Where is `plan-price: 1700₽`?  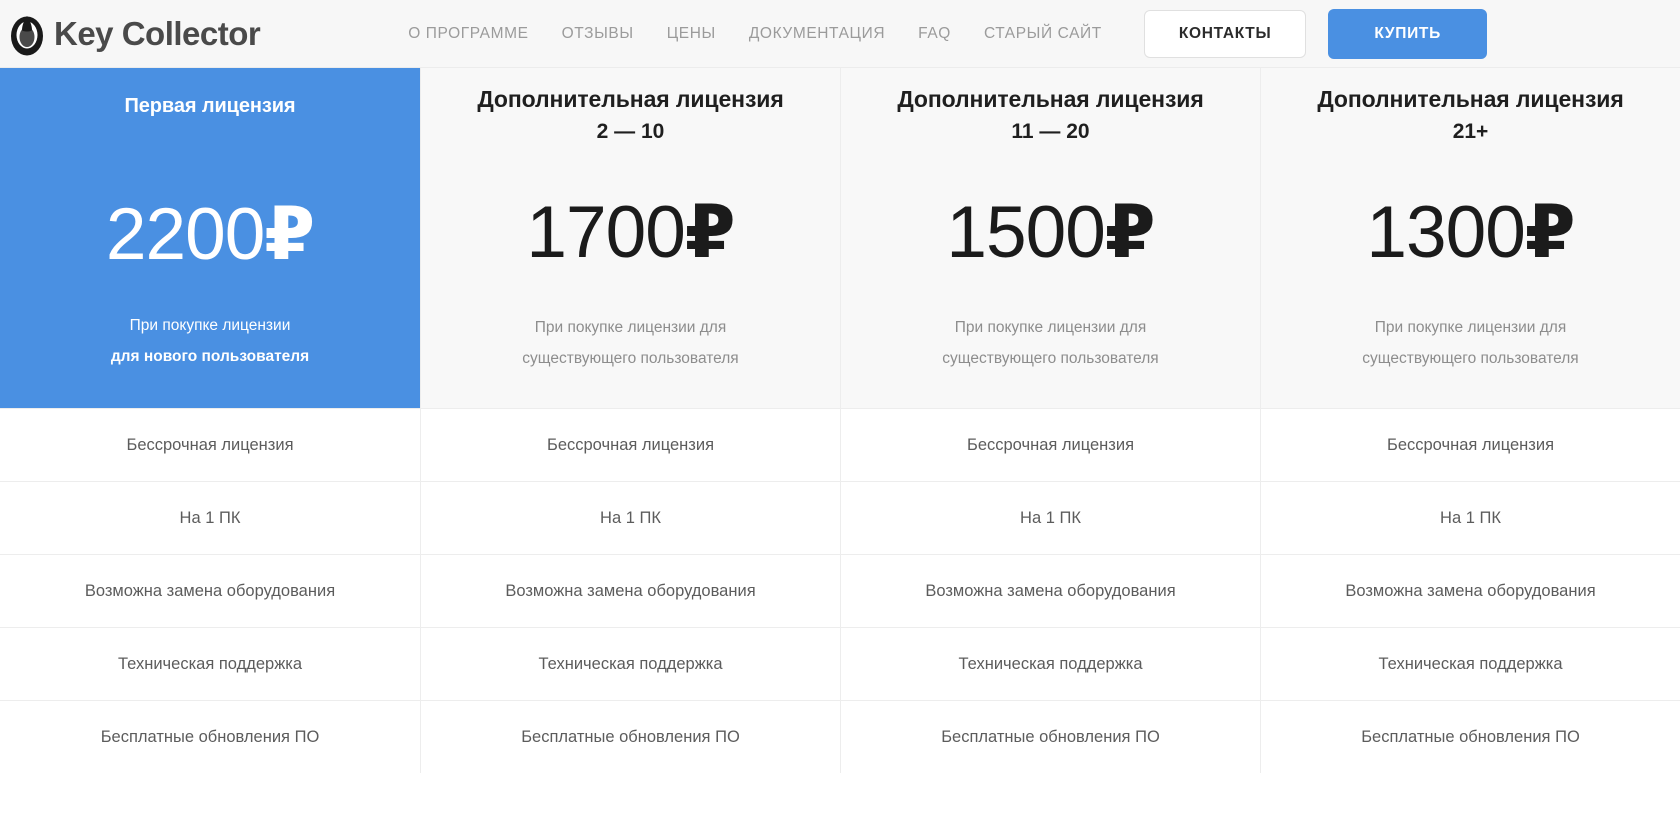 plan-price: 1700₽ is located at coordinates (630, 232).